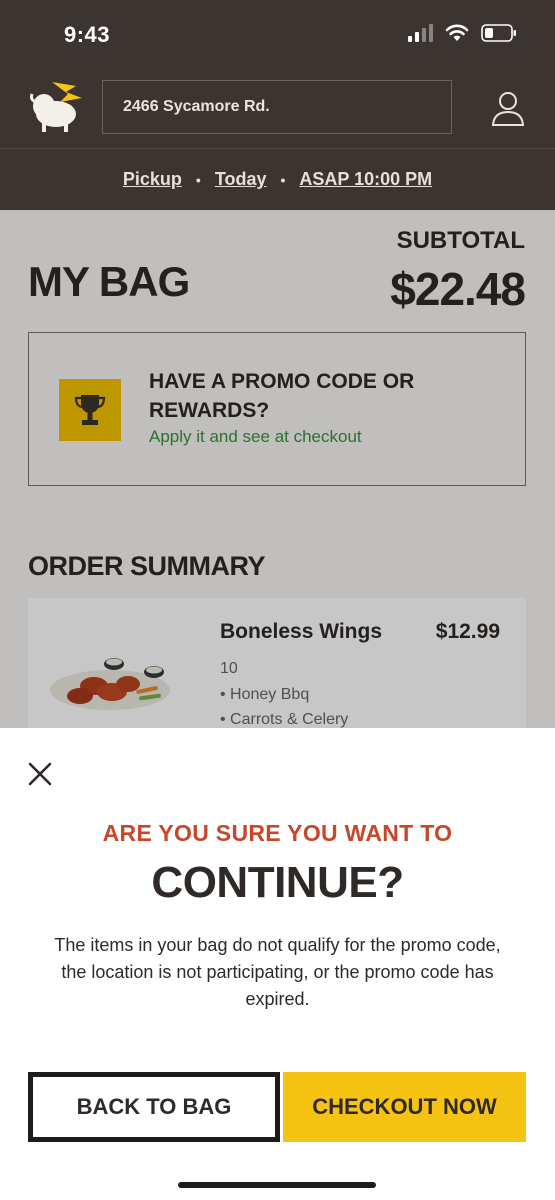 The image size is (555, 1200). I want to click on order-options-bar: Pickup • Today • ASAP 10:00 PM, so click(277, 179).